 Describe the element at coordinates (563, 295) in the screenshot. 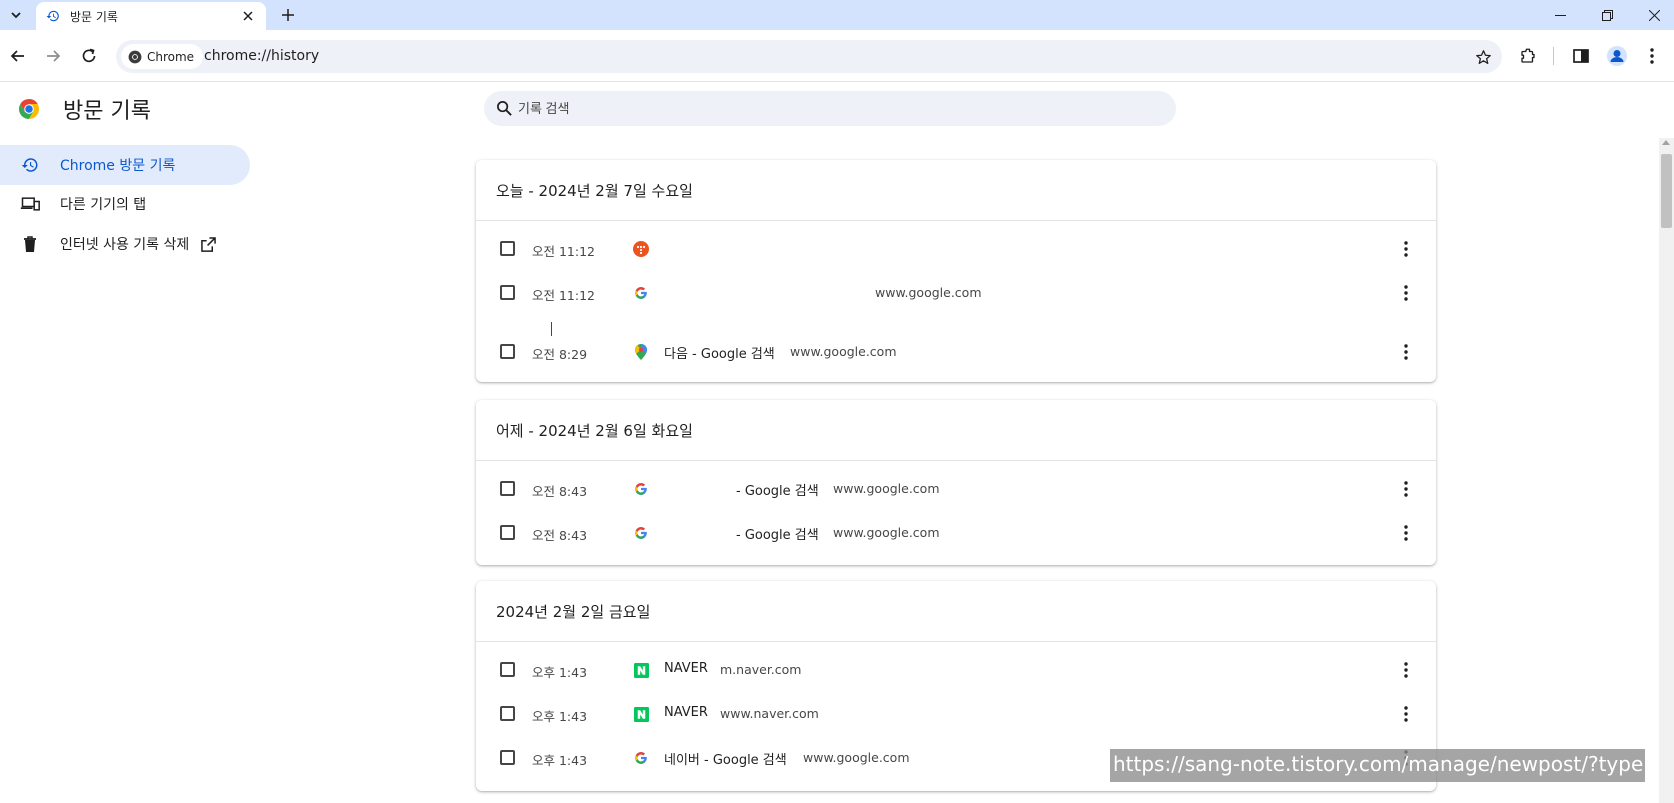

I see `entry-time: 오전 11:12` at that location.